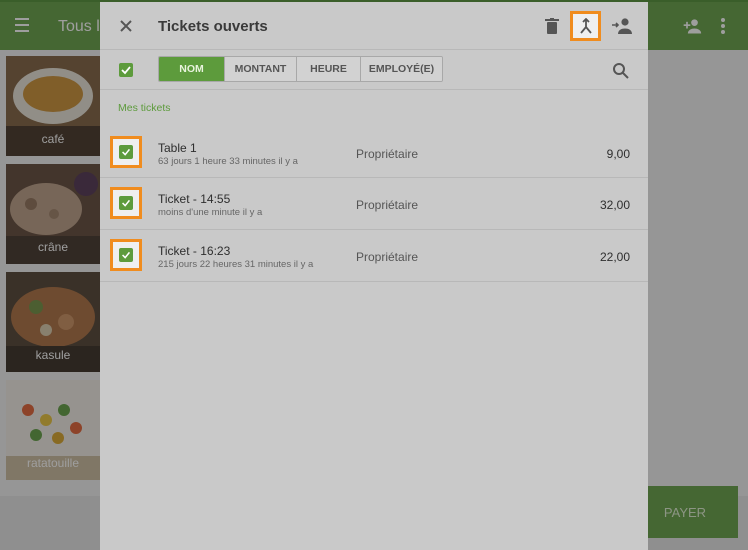 The image size is (748, 550). Describe the element at coordinates (618, 154) in the screenshot. I see `ticket-amount: 9,00` at that location.